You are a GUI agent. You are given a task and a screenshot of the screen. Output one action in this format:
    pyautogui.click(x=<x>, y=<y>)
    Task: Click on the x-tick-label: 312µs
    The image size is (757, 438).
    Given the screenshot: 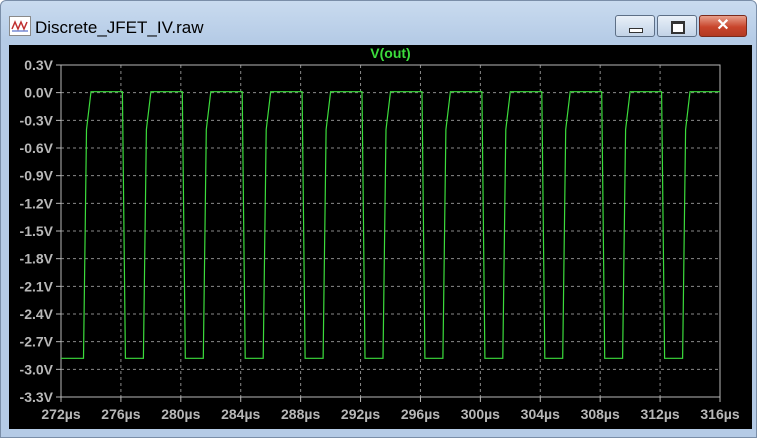 What is the action you would take?
    pyautogui.click(x=659, y=414)
    